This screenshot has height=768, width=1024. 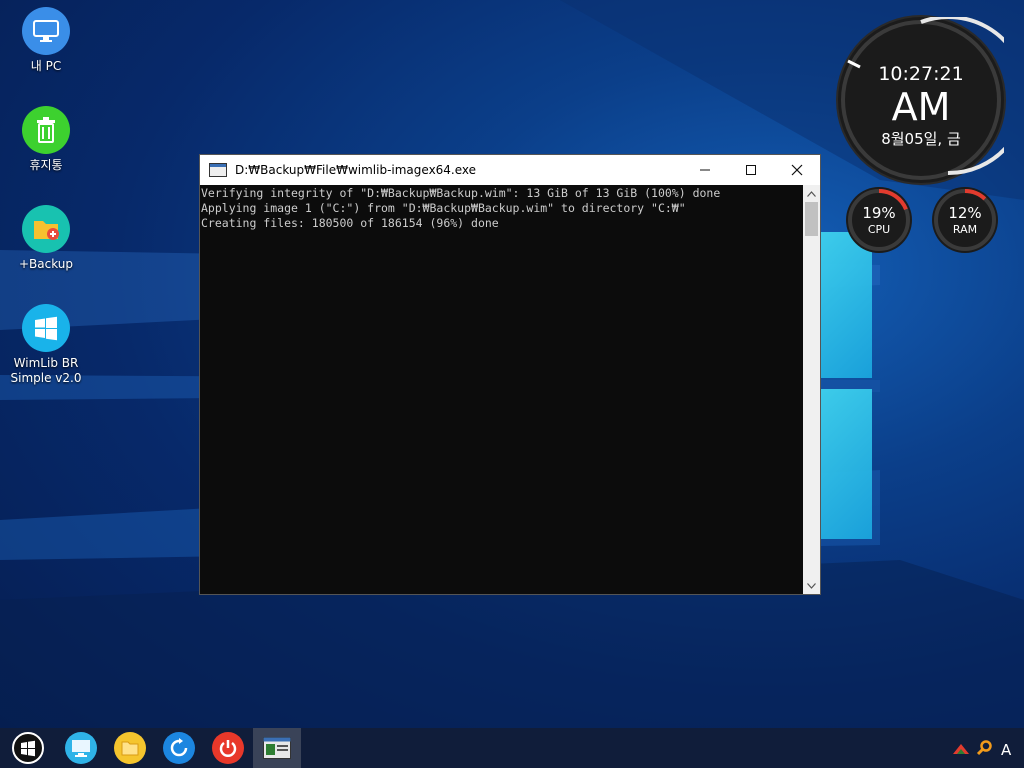 I want to click on clock-time: 10:27:21, so click(x=921, y=74).